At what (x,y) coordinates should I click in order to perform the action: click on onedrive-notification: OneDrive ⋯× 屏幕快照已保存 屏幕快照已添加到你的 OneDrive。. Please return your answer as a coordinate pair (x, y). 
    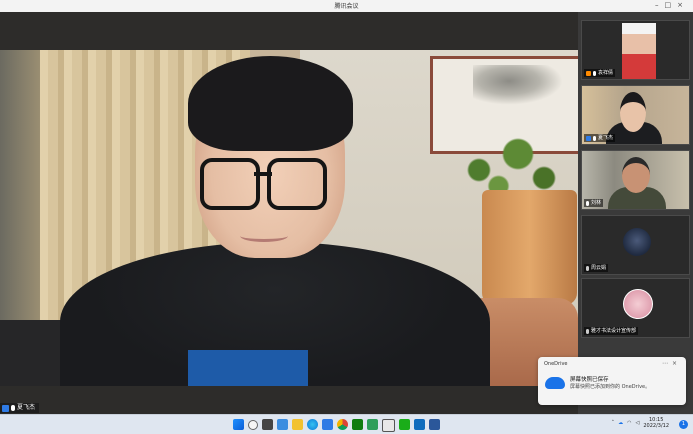
    Looking at the image, I should click on (612, 381).